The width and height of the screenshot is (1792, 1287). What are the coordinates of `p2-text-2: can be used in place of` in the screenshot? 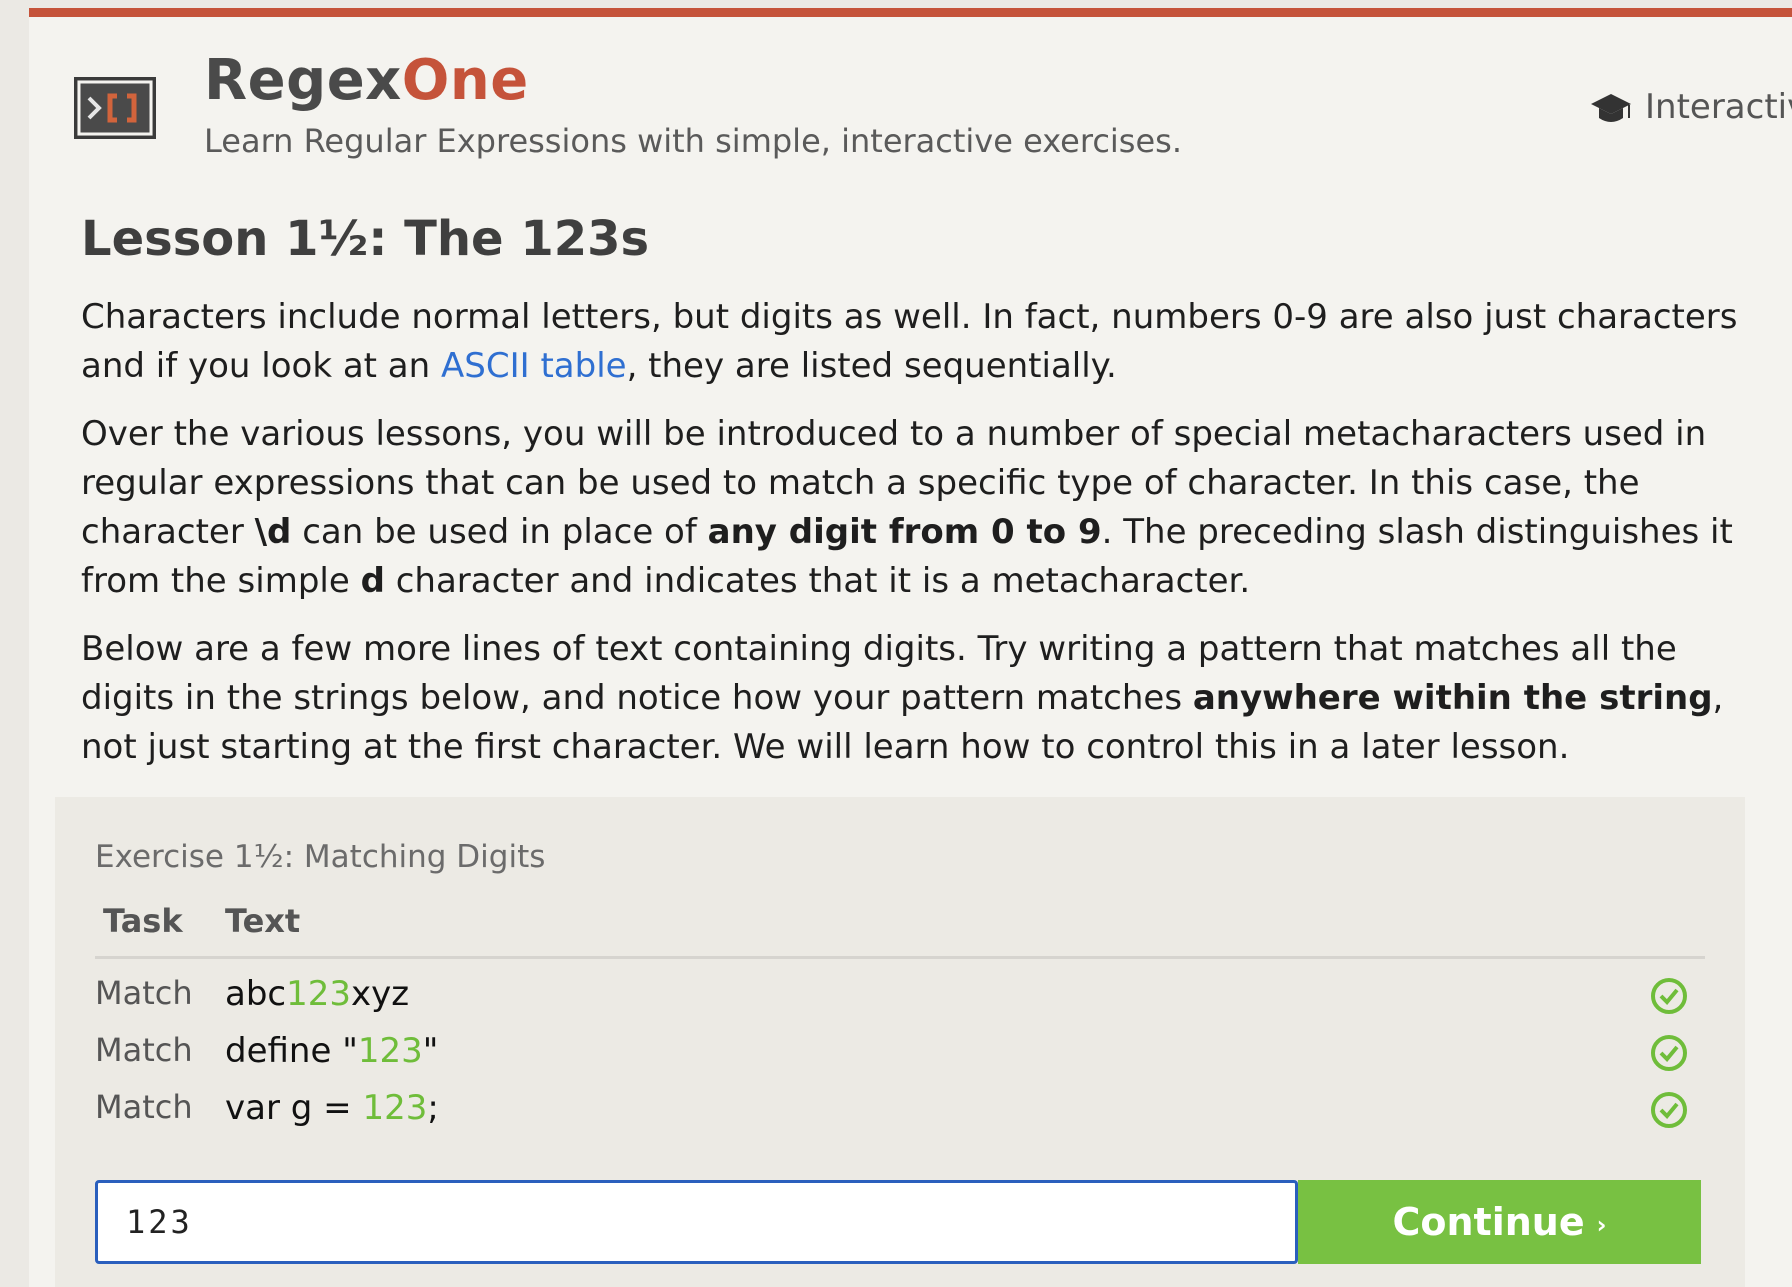 It's located at (499, 531).